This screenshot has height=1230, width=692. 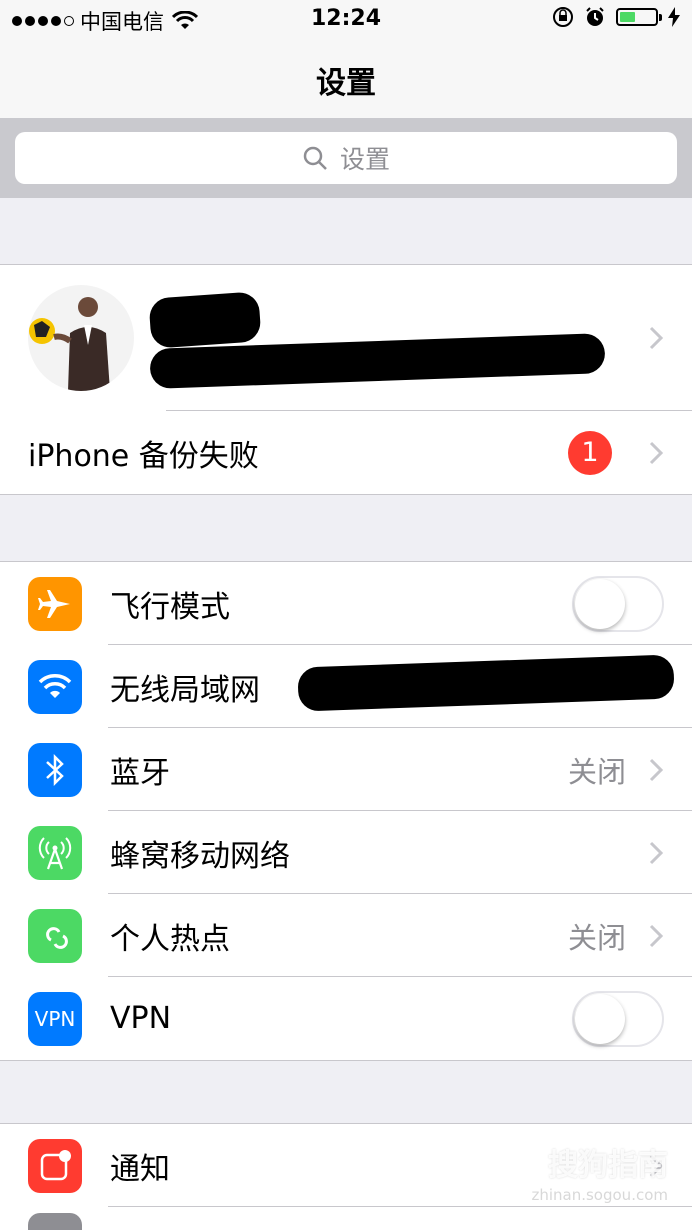 I want to click on orientation-lock-icon, so click(x=563, y=17).